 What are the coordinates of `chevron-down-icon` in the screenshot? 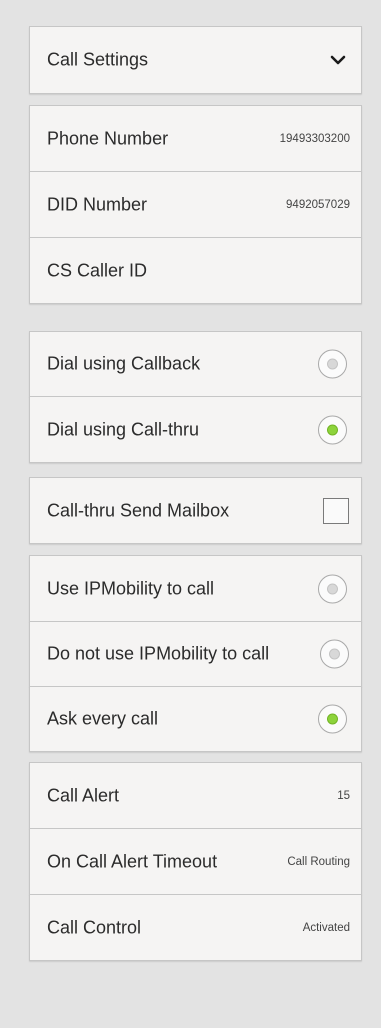 It's located at (338, 60).